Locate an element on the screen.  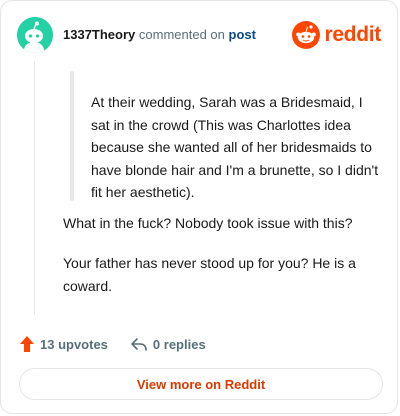
upvotes-count: 13 upvotes is located at coordinates (74, 344).